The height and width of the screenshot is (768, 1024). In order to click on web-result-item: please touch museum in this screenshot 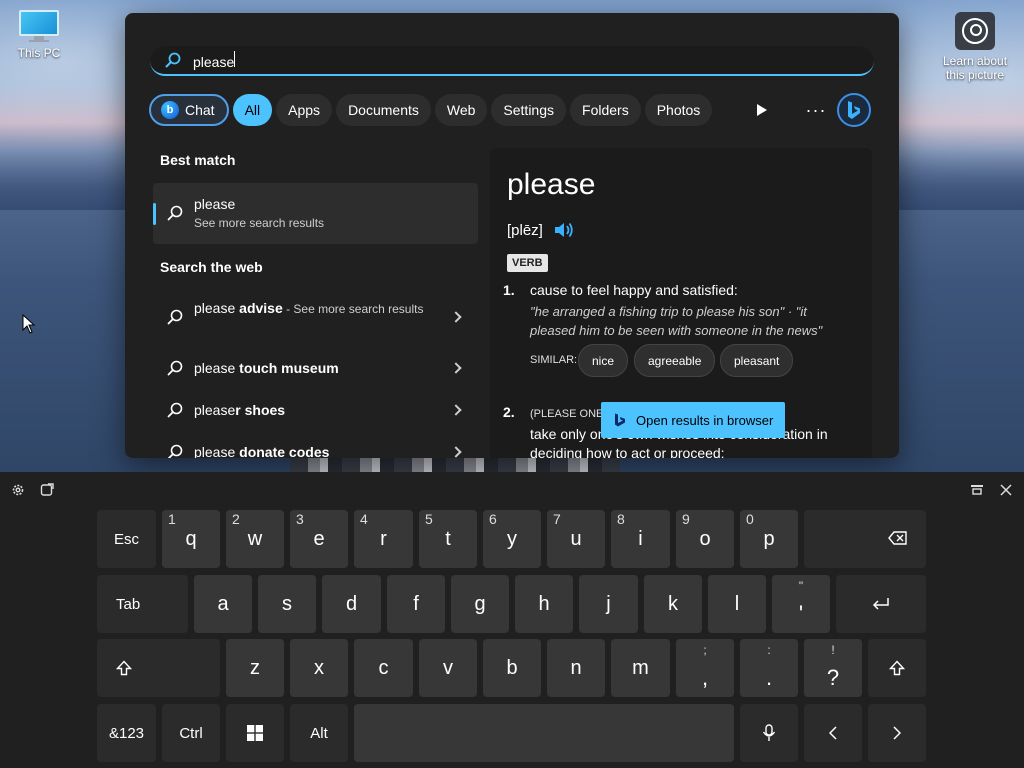, I will do `click(315, 368)`.